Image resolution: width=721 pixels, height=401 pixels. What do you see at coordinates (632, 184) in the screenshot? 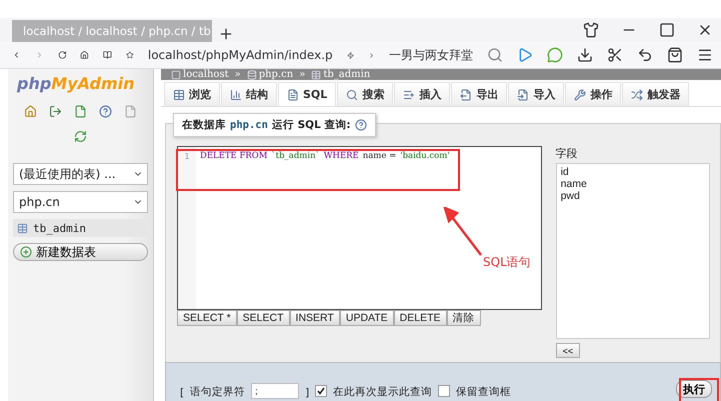
I see `field-item: name` at bounding box center [632, 184].